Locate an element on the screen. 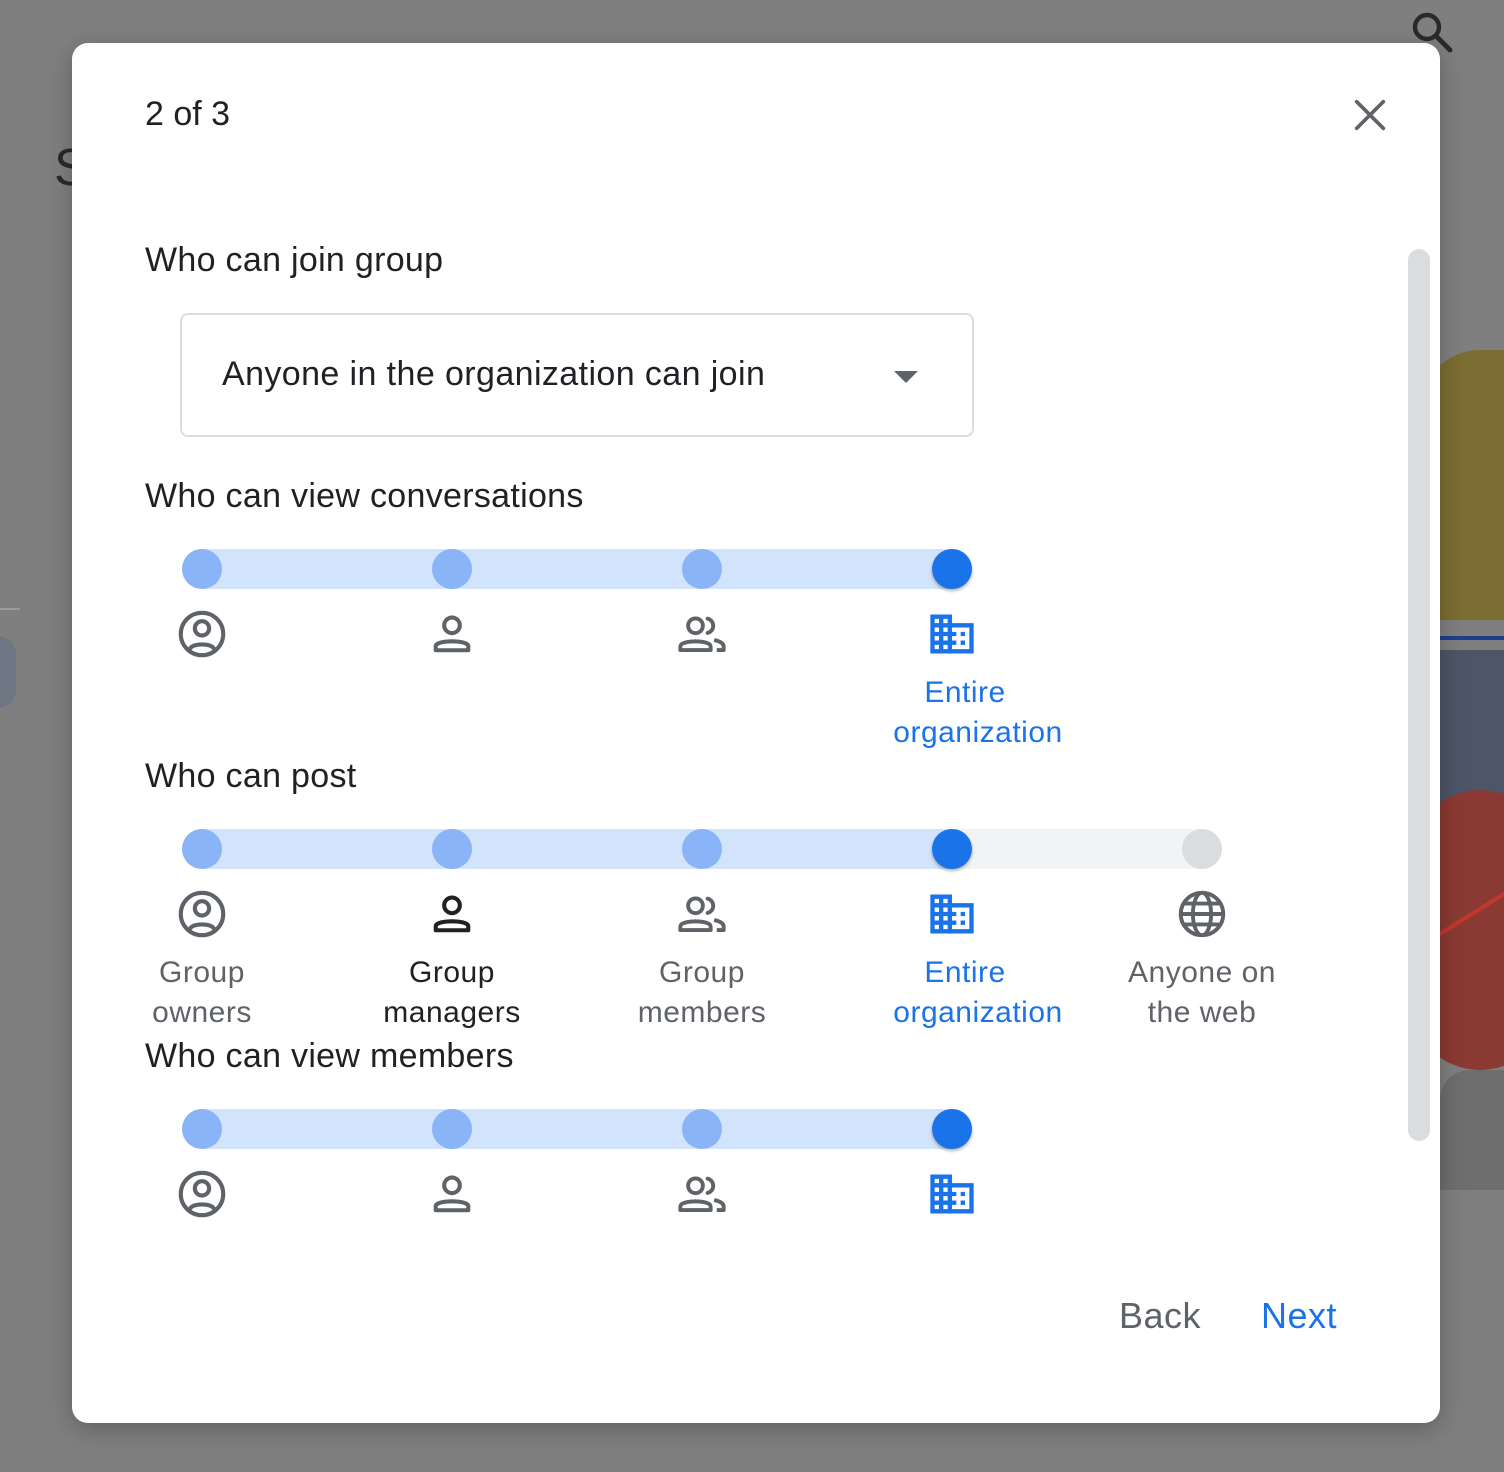 The width and height of the screenshot is (1504, 1472). close-icon is located at coordinates (1370, 115).